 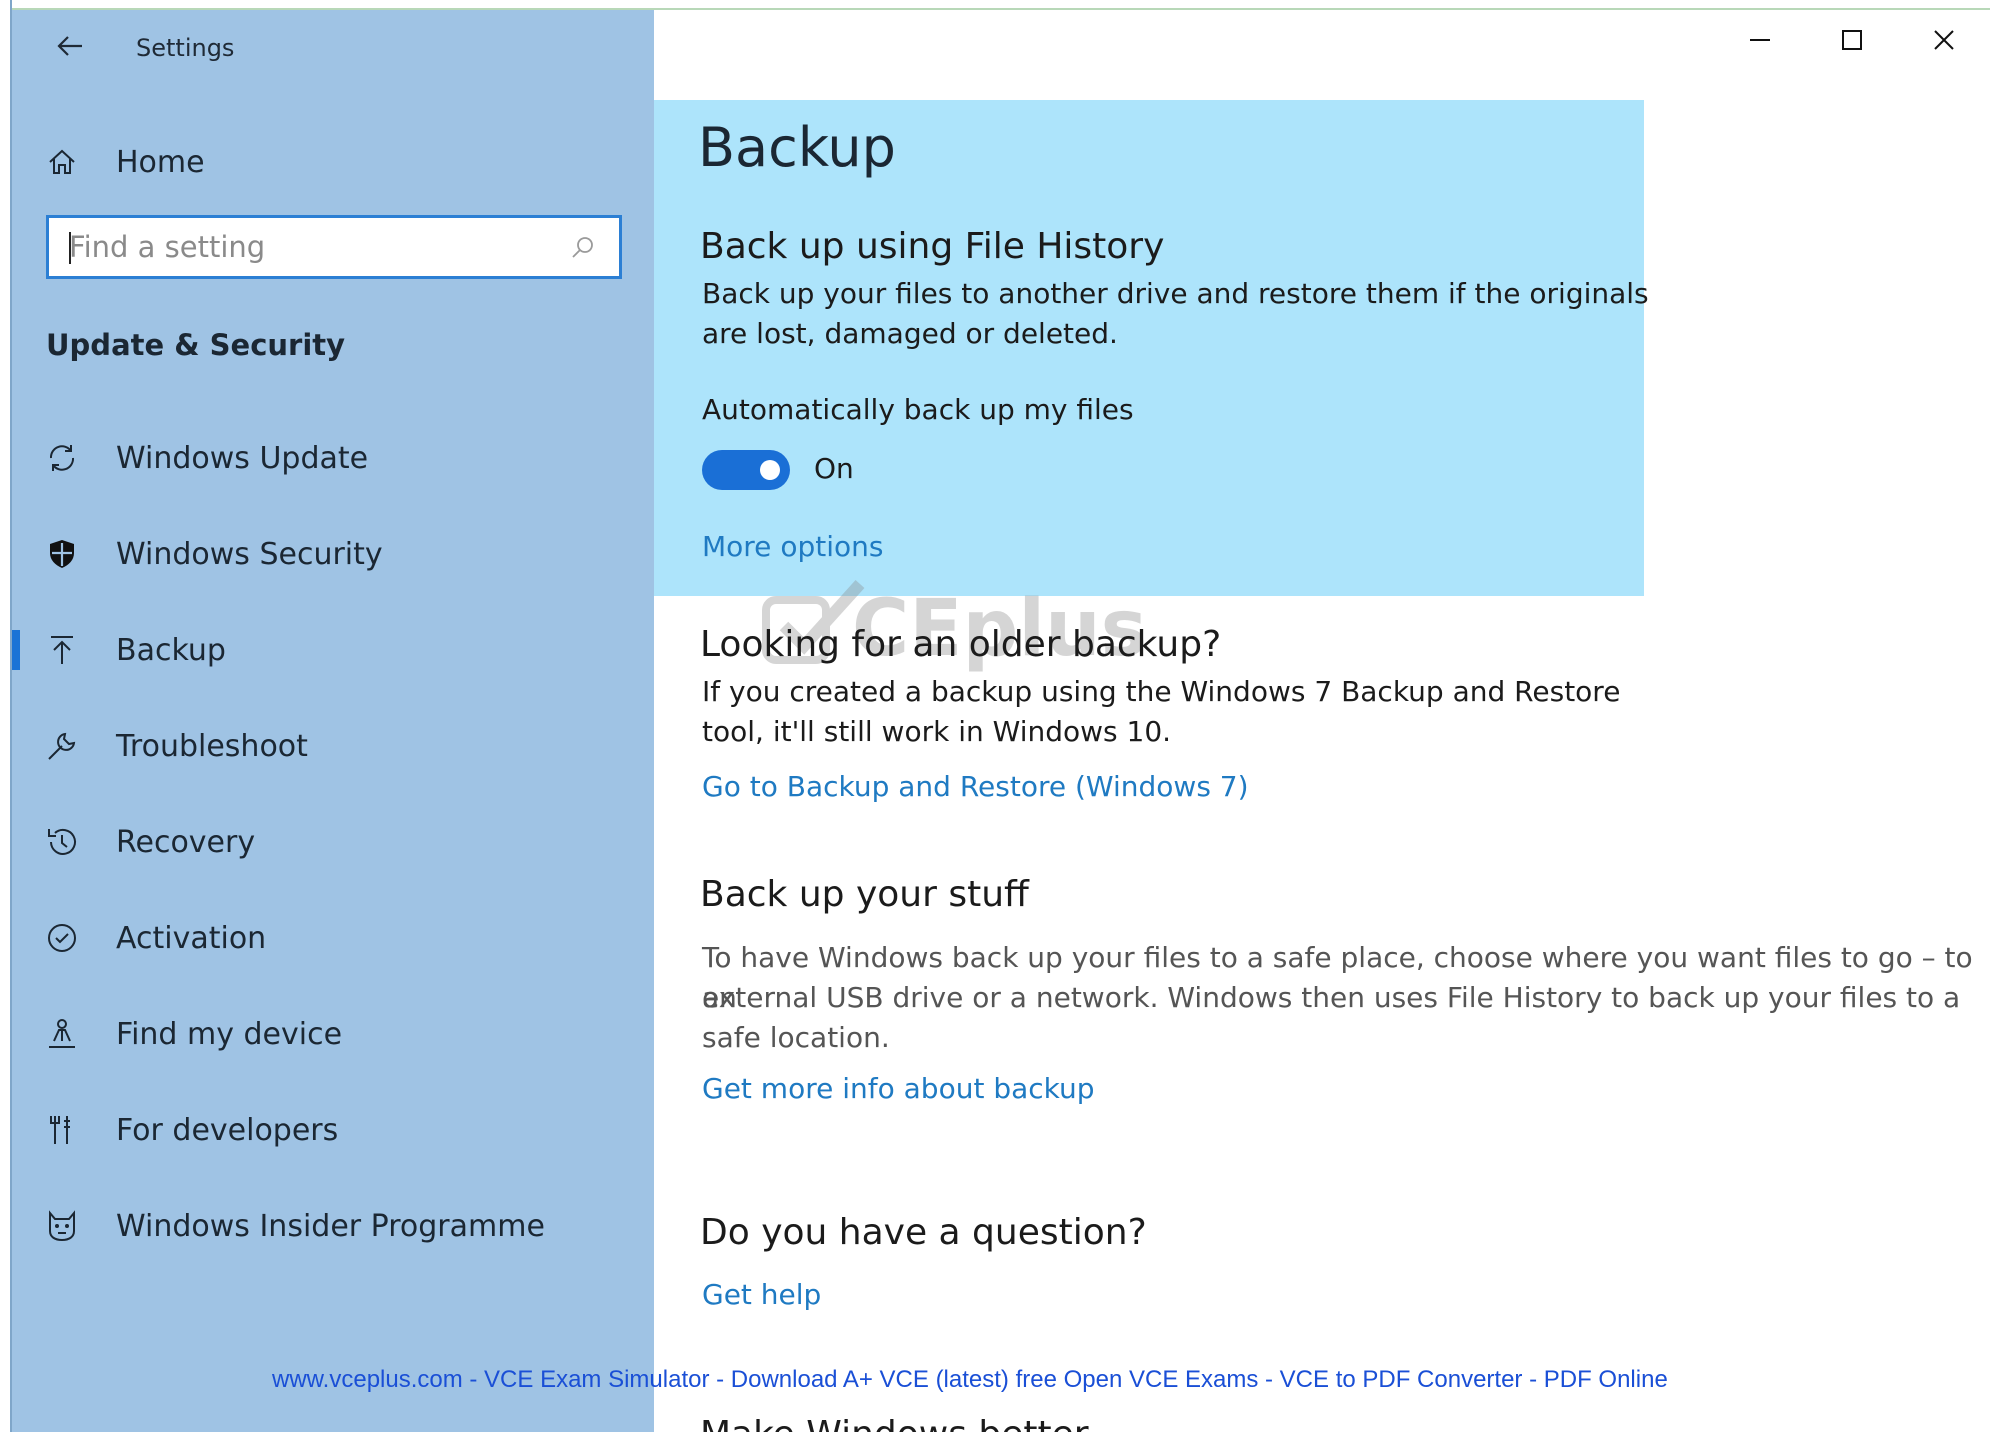 I want to click on maximize-icon, so click(x=1852, y=40).